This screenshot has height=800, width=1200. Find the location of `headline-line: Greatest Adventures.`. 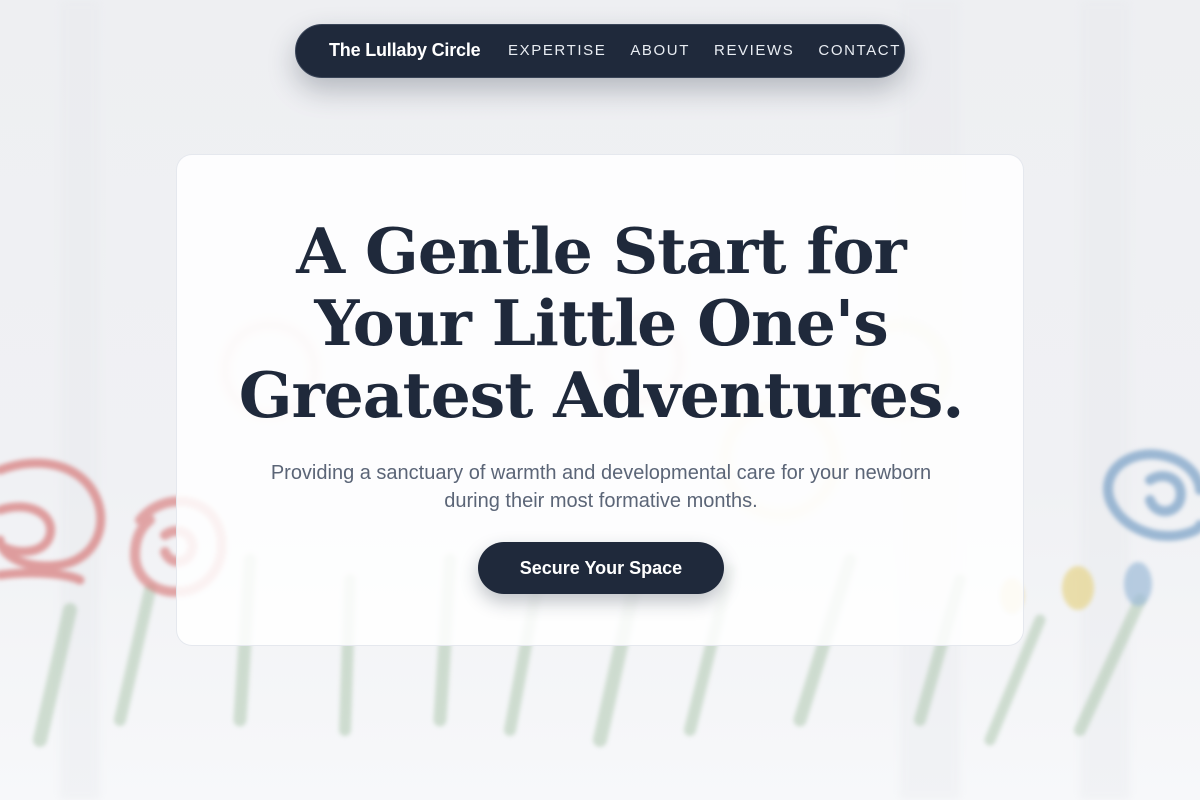

headline-line: Greatest Adventures. is located at coordinates (601, 395).